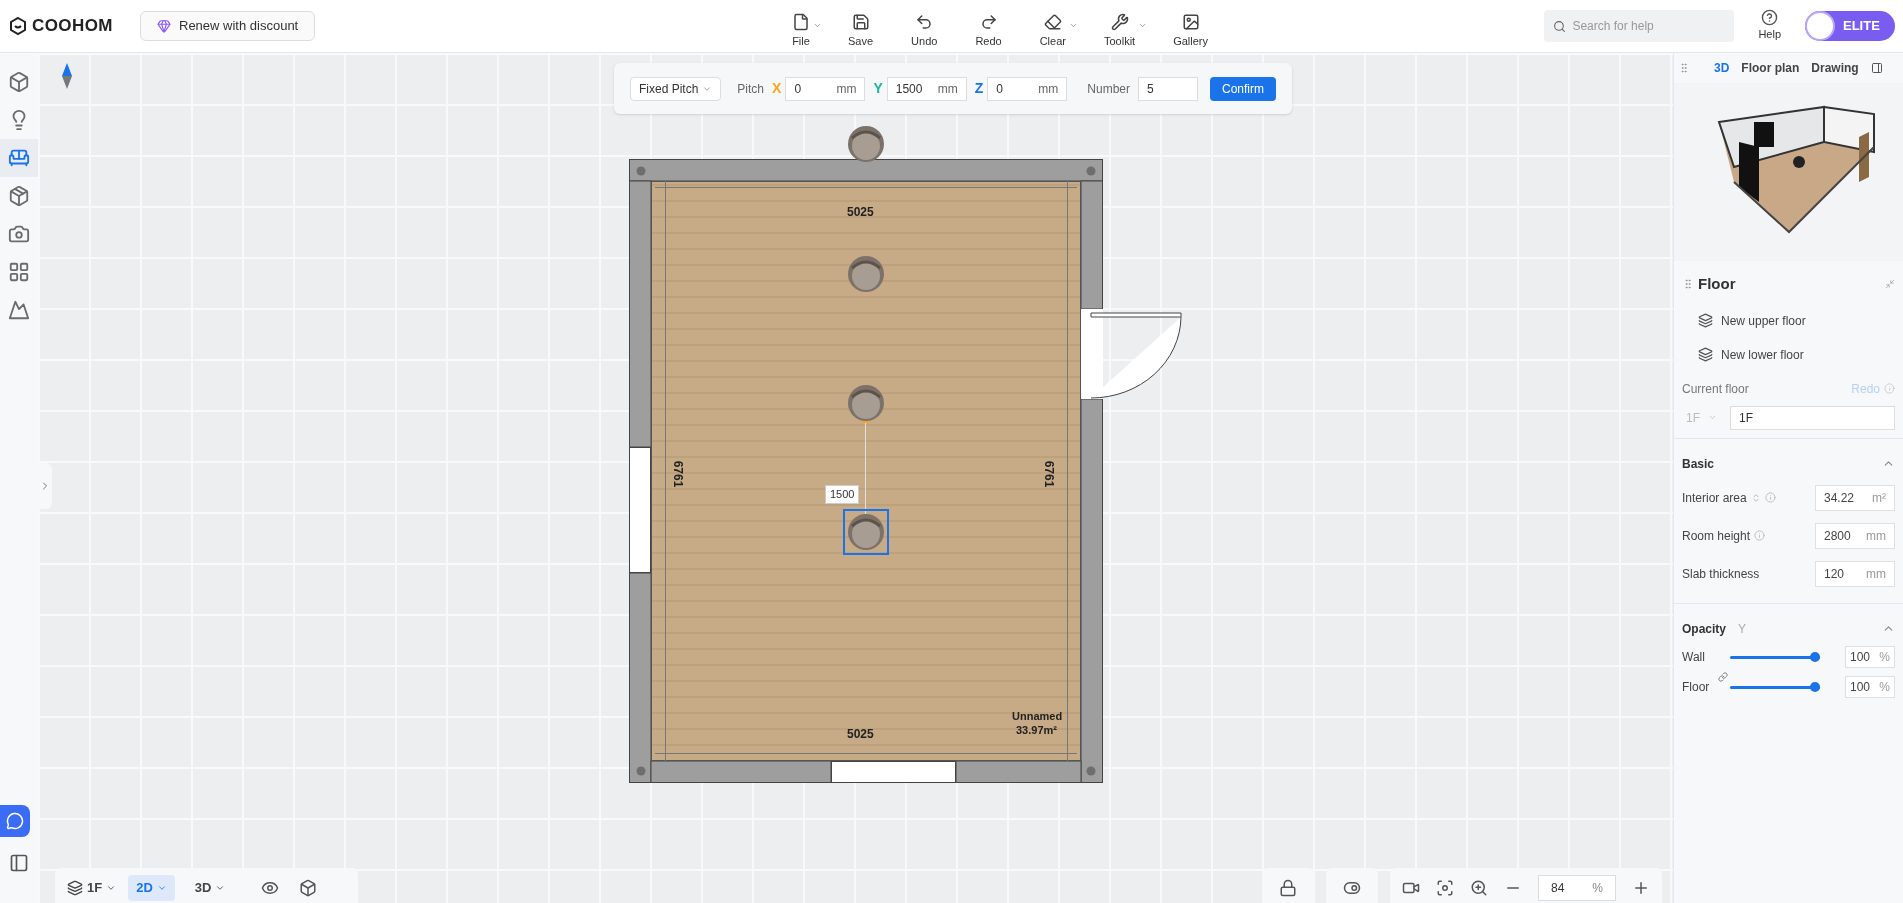 This screenshot has width=1903, height=903. What do you see at coordinates (210, 888) in the screenshot?
I see `view-mode-tab: 3D` at bounding box center [210, 888].